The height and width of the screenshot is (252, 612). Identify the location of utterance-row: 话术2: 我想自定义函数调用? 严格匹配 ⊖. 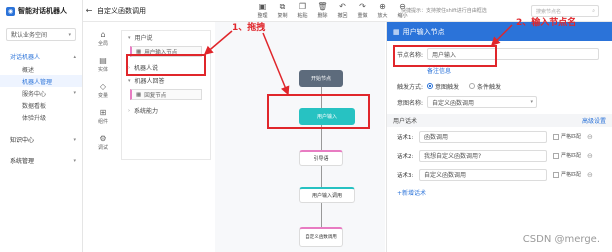
(499, 155).